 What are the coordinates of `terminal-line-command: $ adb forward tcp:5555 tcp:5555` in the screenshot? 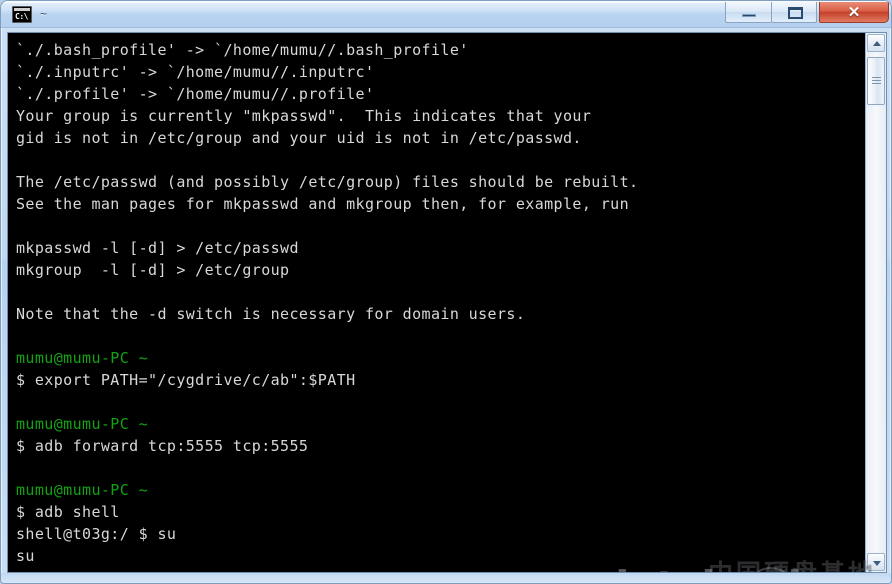 It's located at (162, 446).